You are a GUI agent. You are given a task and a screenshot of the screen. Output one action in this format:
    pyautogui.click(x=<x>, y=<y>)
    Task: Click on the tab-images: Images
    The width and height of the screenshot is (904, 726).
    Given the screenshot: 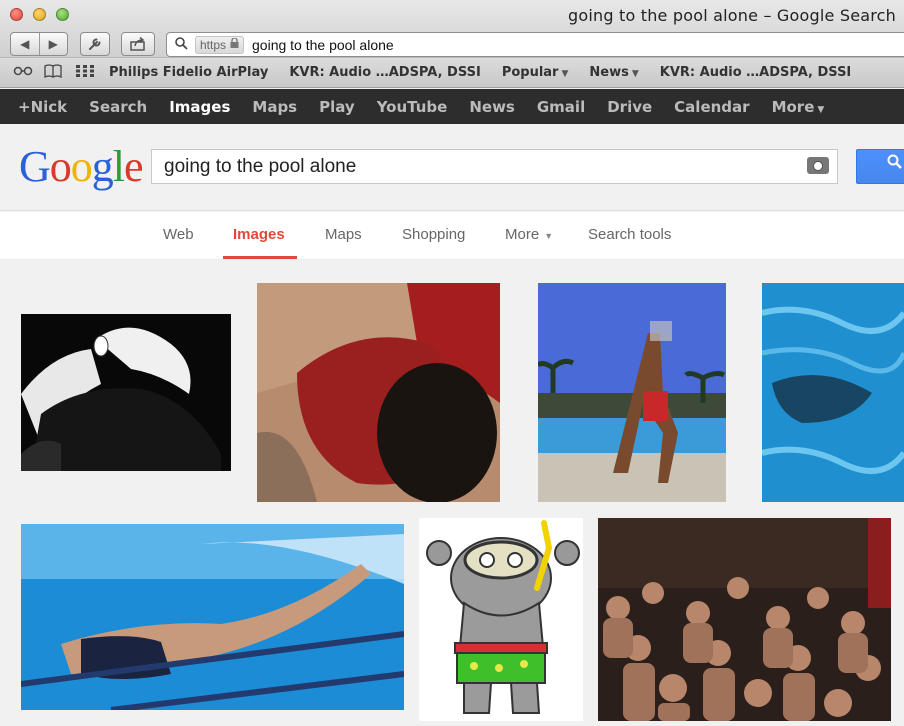 What is the action you would take?
    pyautogui.click(x=259, y=234)
    